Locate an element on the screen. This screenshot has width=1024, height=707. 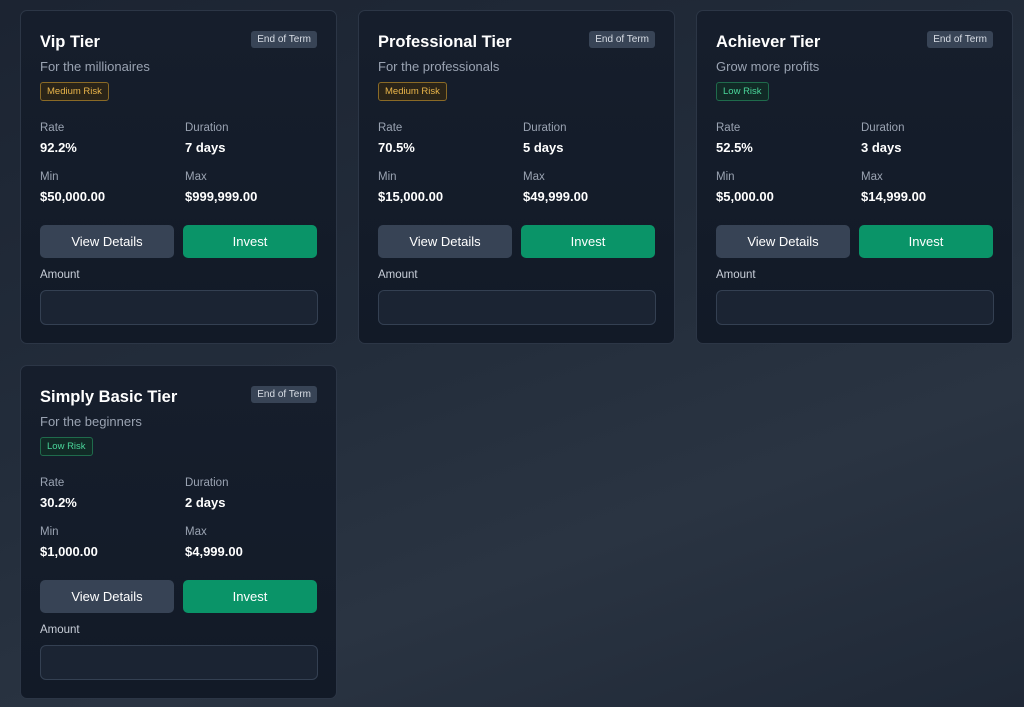
tier-title: Simply Basic Tier is located at coordinates (109, 397).